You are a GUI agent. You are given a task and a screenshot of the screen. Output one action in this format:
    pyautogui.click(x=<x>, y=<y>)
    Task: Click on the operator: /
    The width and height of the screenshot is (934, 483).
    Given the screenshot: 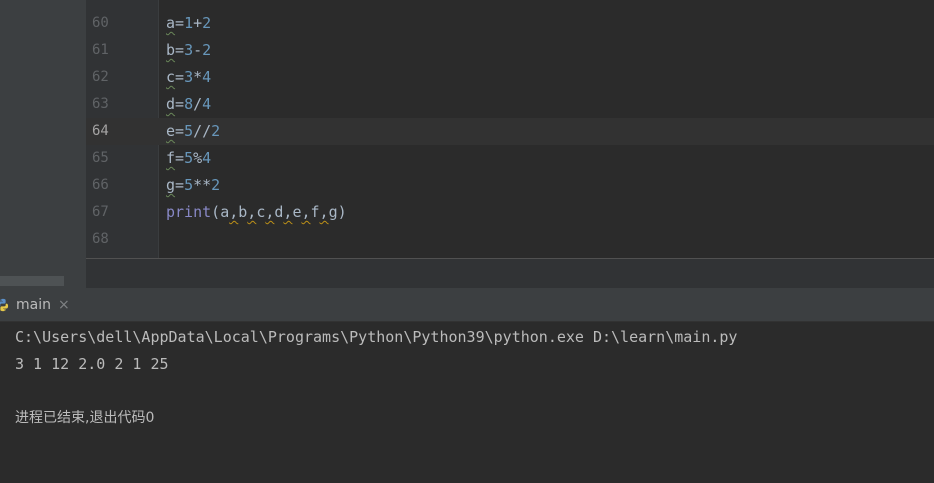 What is the action you would take?
    pyautogui.click(x=198, y=104)
    